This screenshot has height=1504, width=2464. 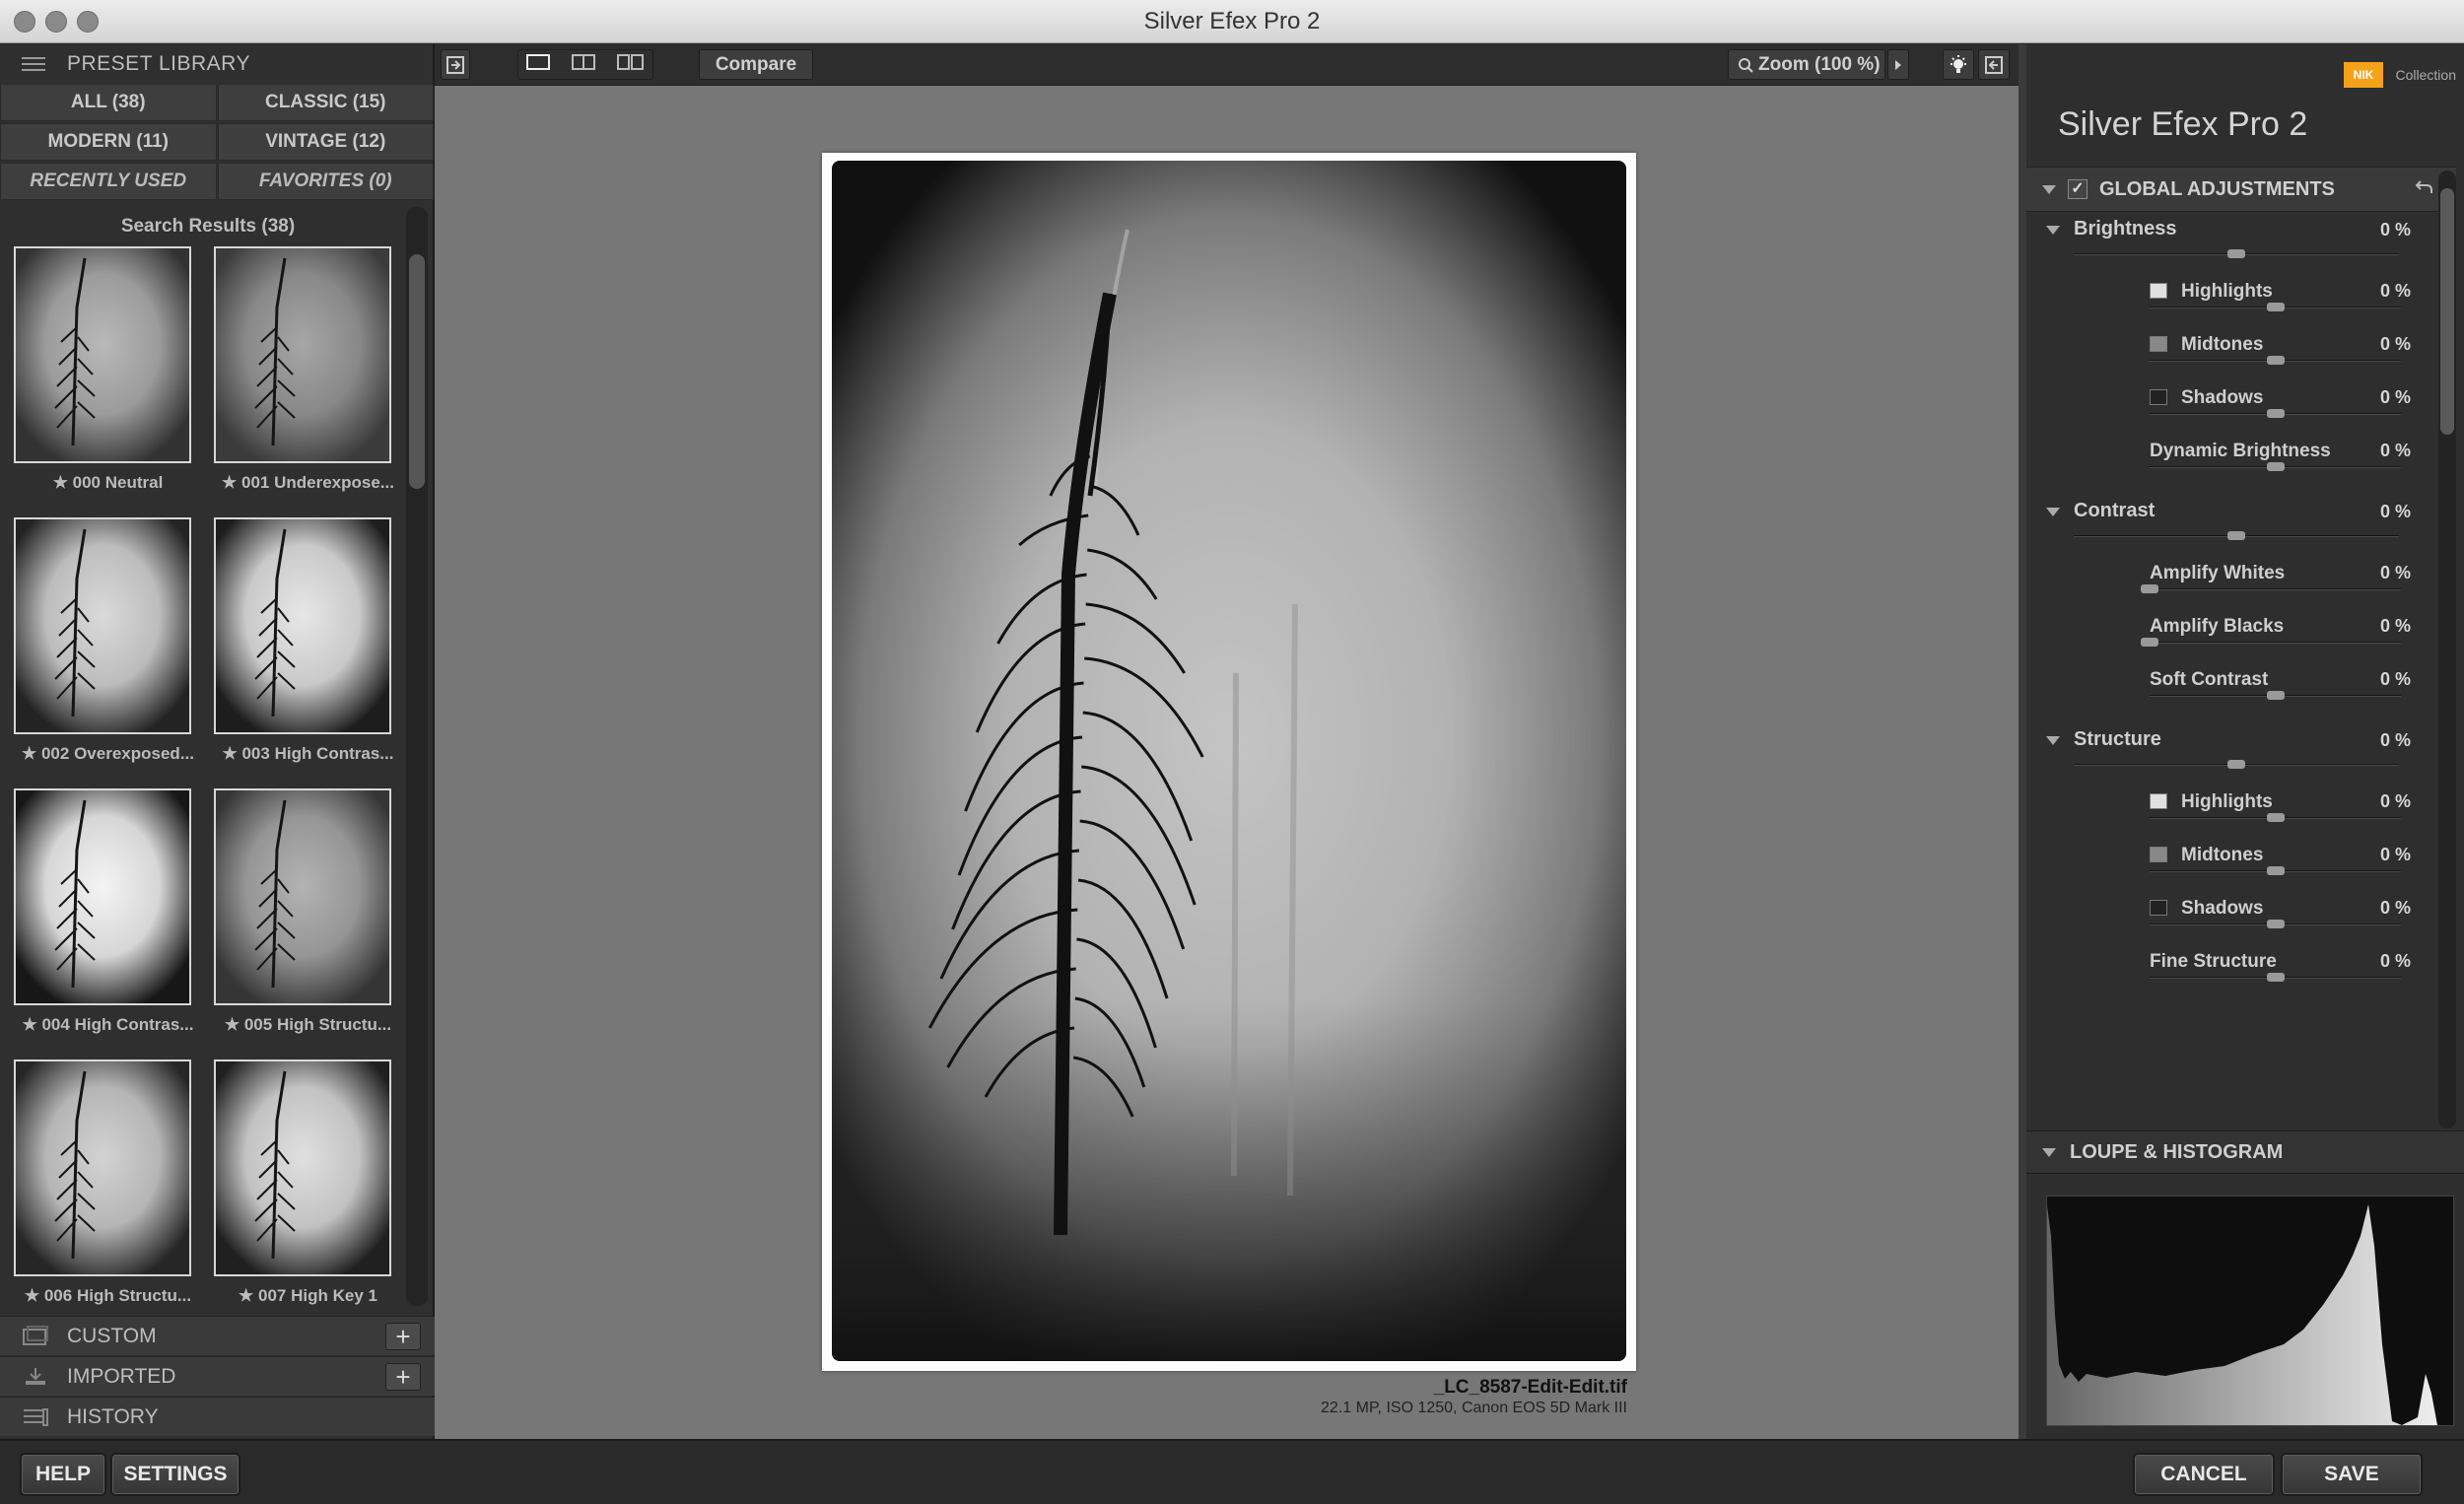 What do you see at coordinates (2424, 190) in the screenshot?
I see `reset-icon` at bounding box center [2424, 190].